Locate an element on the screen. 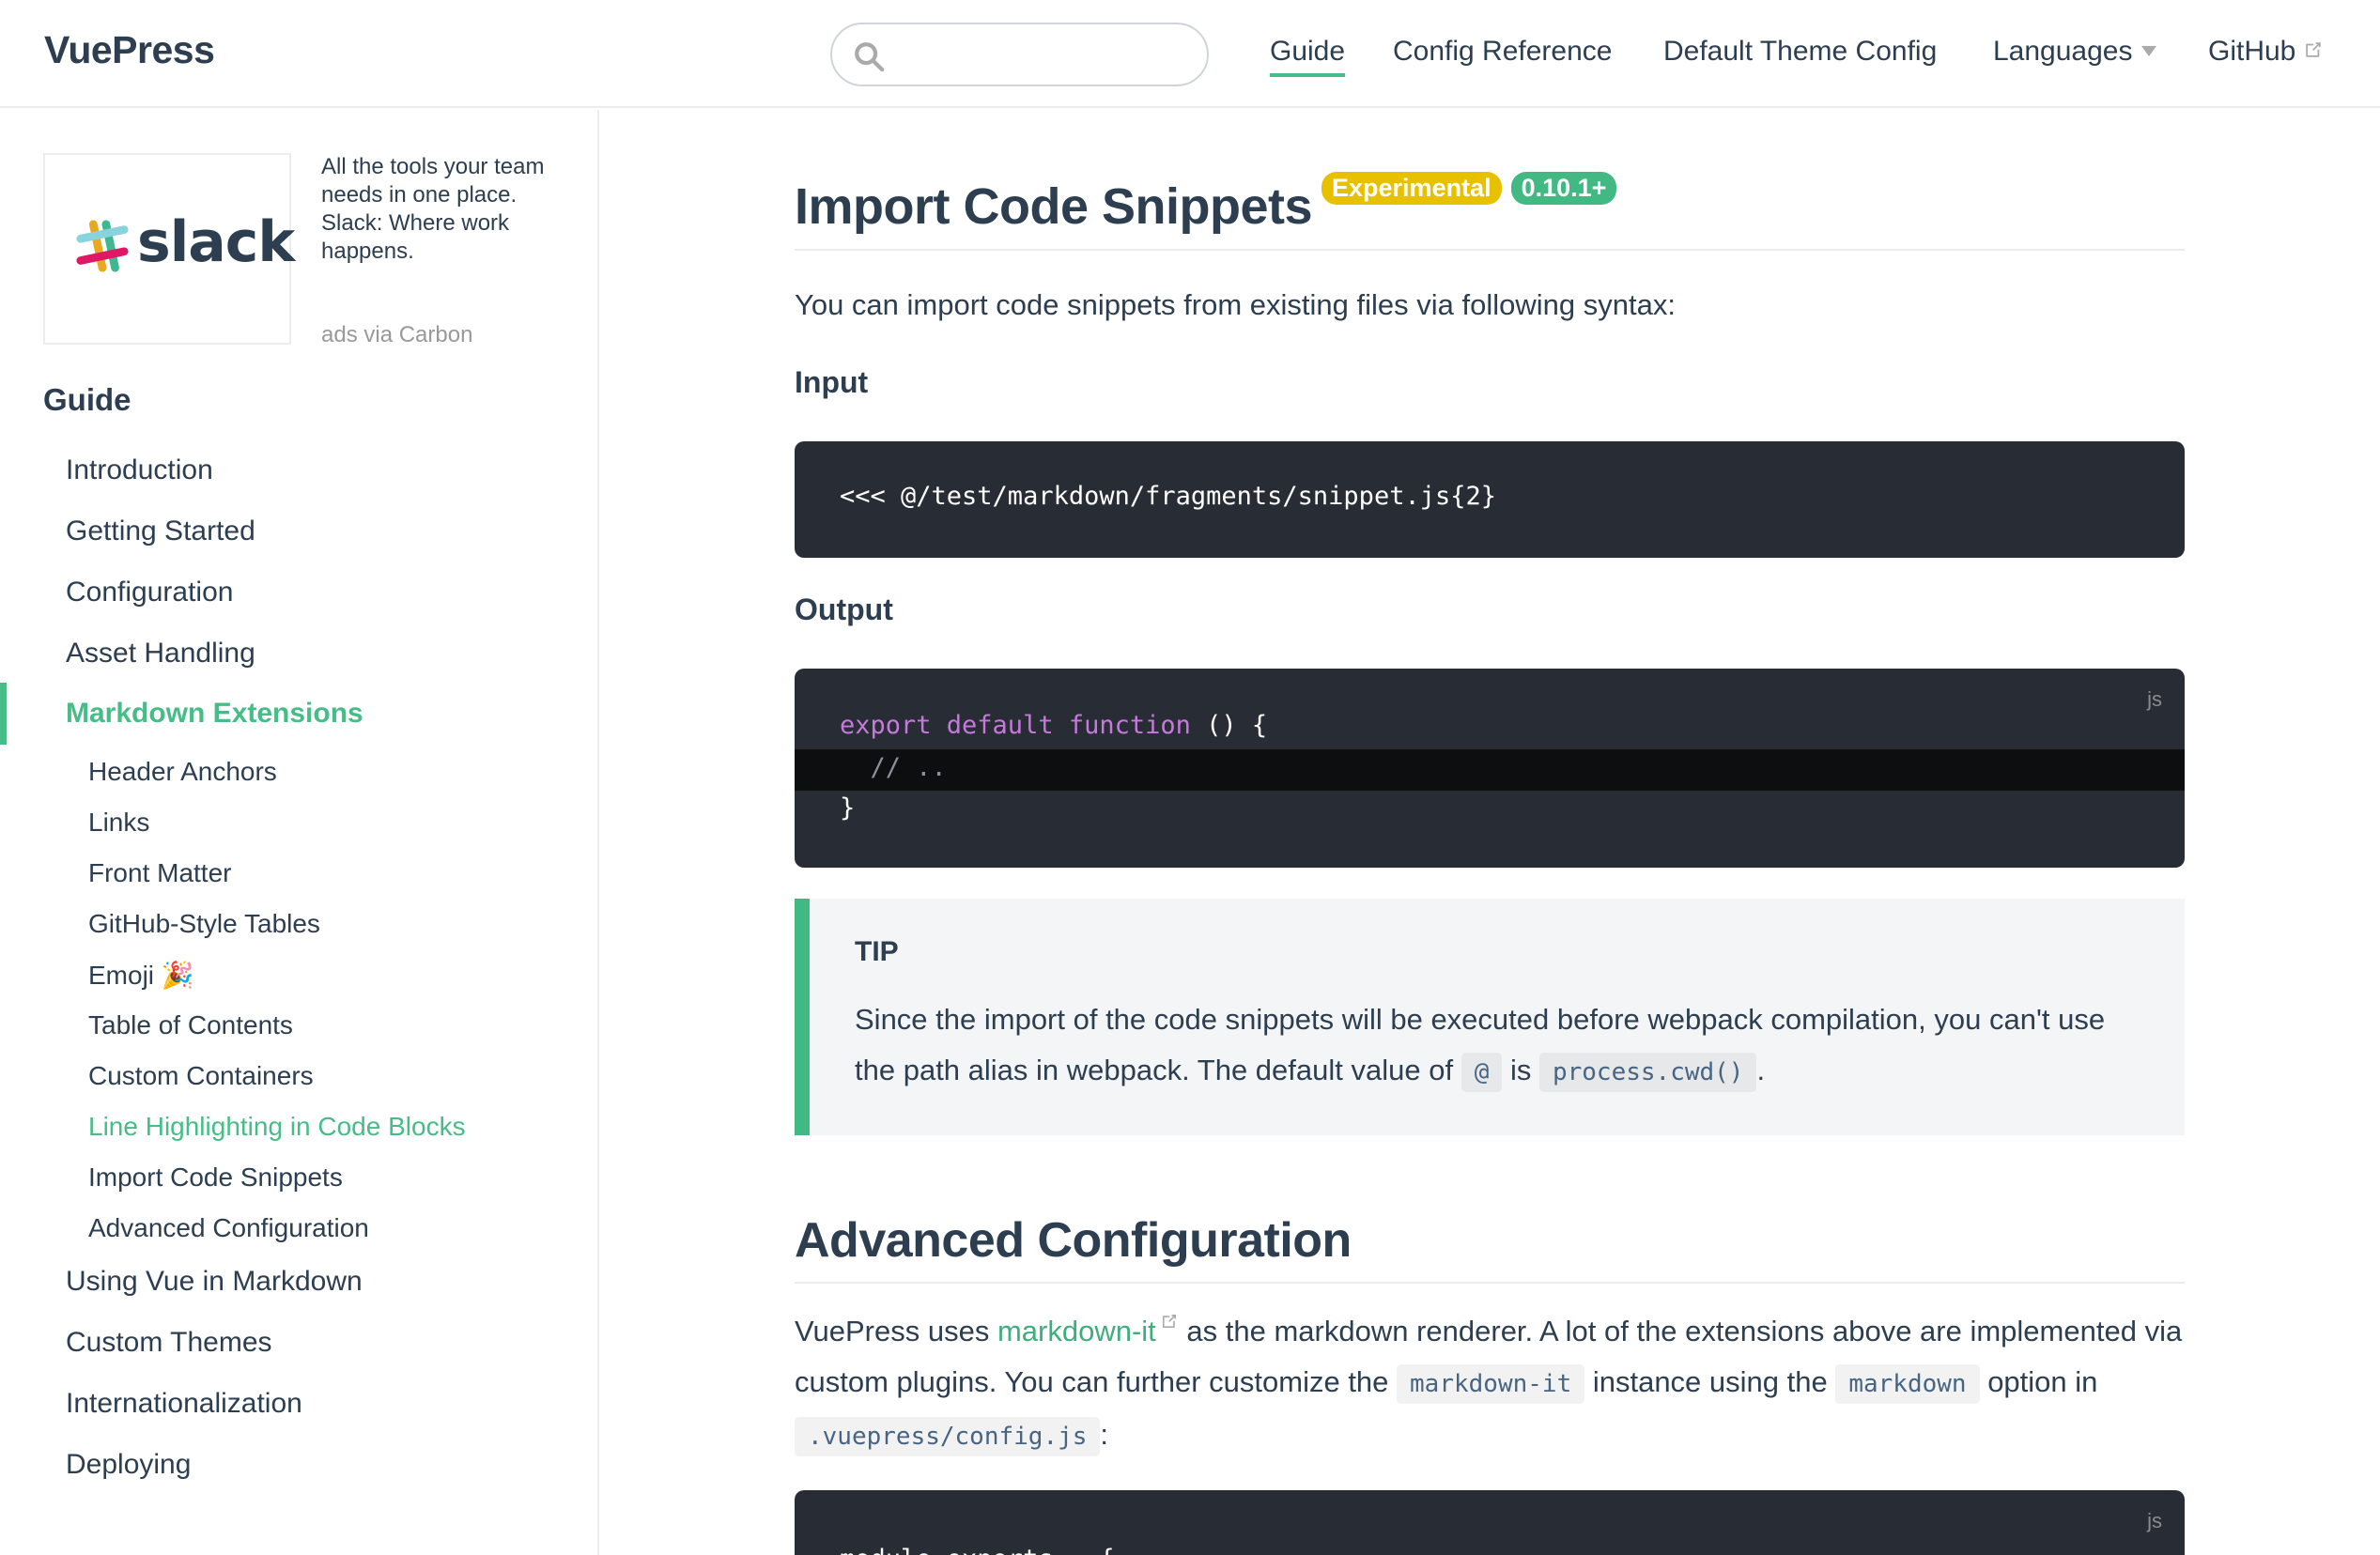 This screenshot has height=1555, width=2380. highlighted-line is located at coordinates (1490, 770).